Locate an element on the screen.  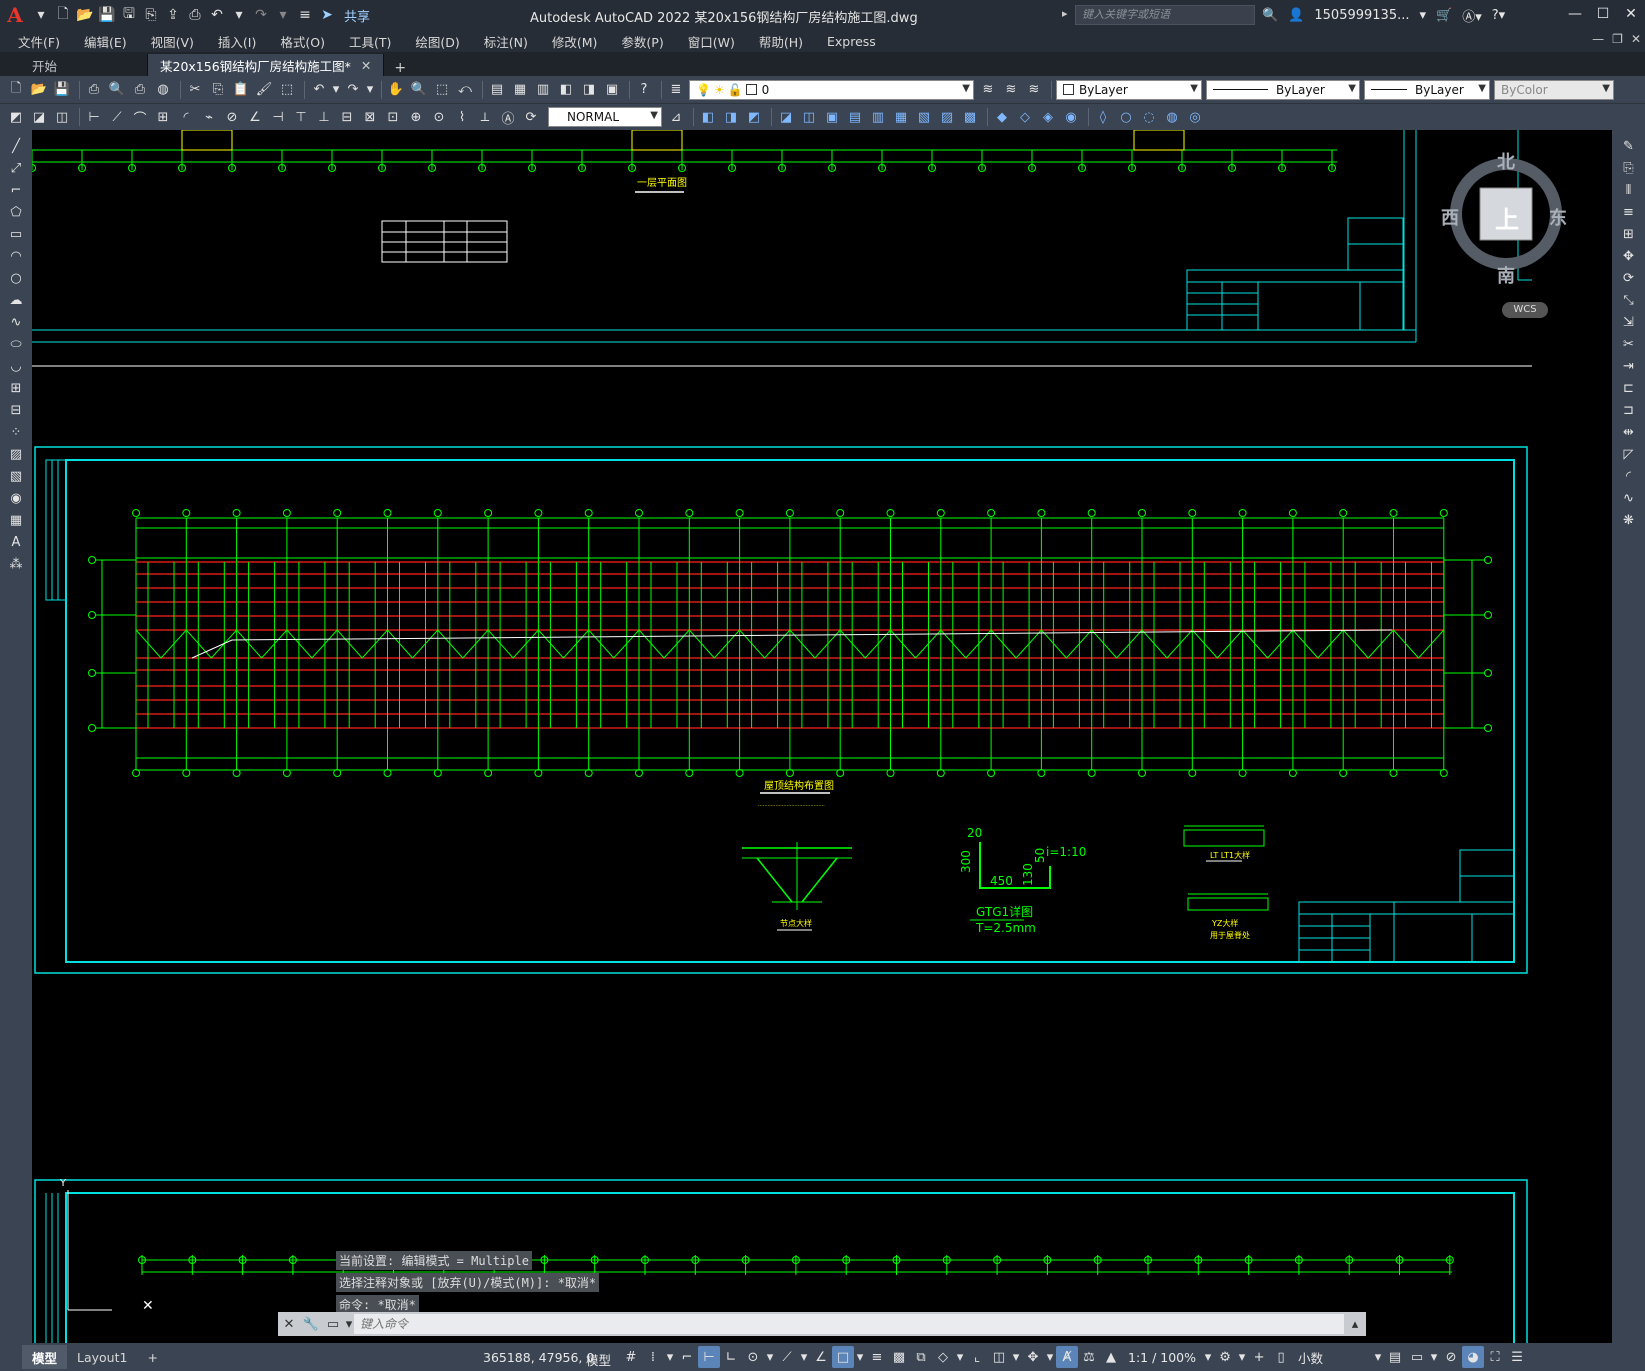
region-icon: ◉ is located at coordinates (16, 498).